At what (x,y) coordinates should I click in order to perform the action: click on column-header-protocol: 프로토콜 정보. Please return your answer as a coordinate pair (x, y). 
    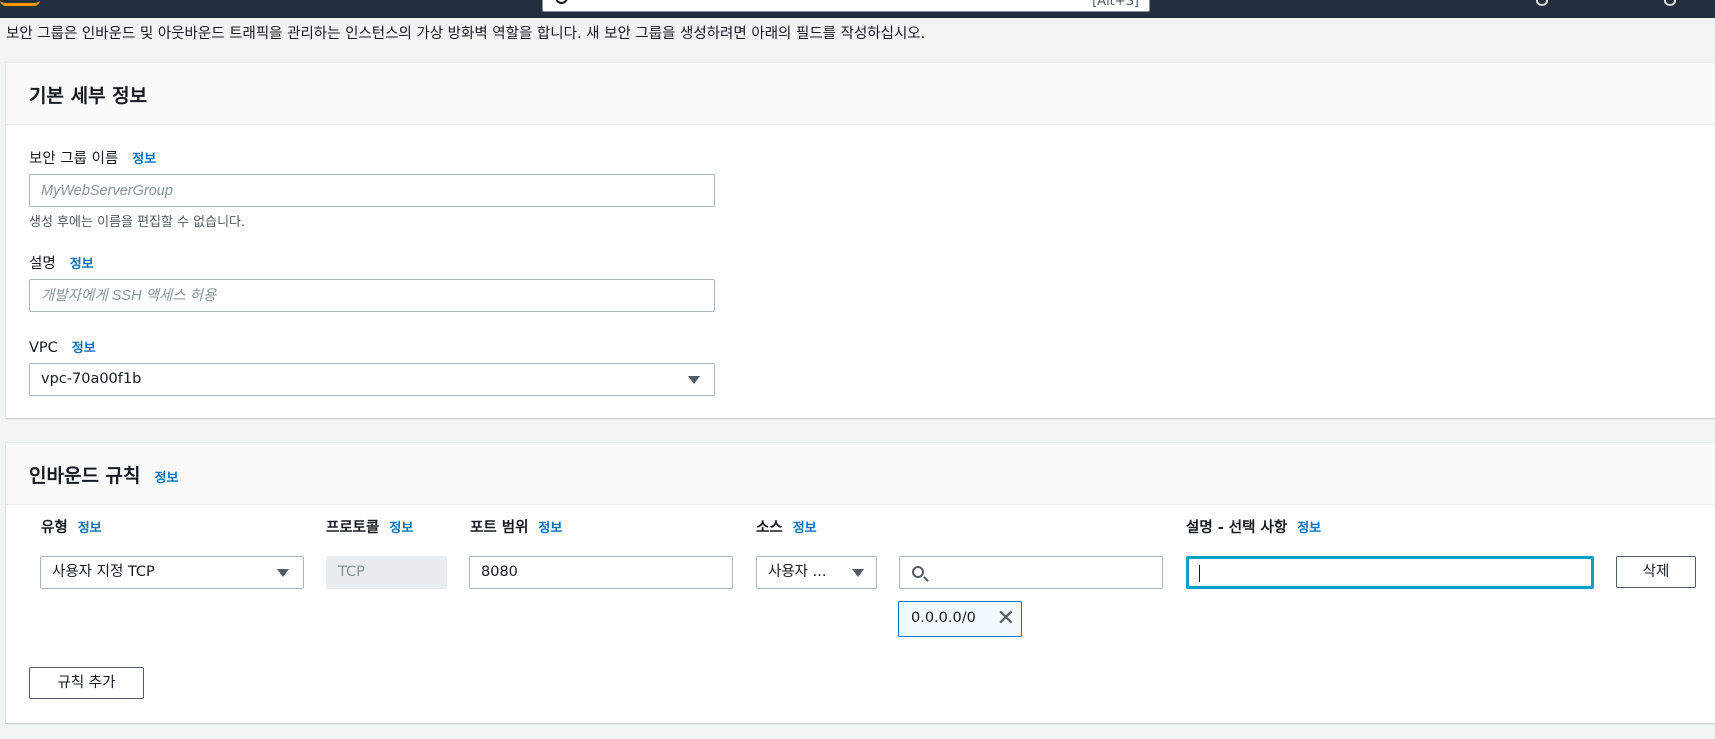
    Looking at the image, I should click on (369, 526).